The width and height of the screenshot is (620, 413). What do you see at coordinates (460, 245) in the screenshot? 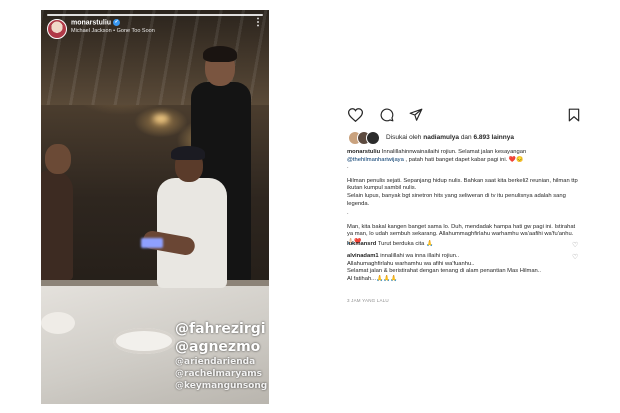
I see `comment: lukmansrd Turut berduka cita 🙏` at bounding box center [460, 245].